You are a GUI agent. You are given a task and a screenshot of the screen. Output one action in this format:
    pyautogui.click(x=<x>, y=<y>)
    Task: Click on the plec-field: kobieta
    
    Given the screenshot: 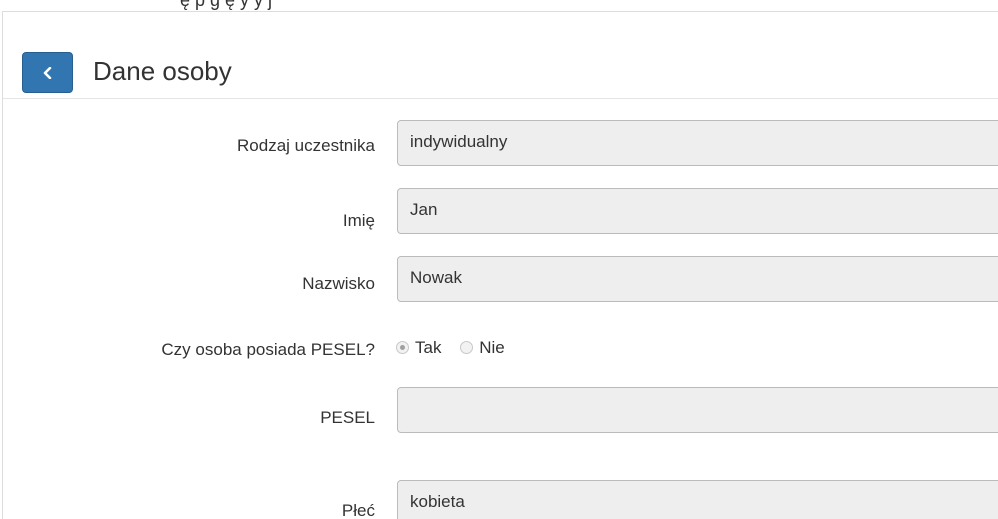 What is the action you would take?
    pyautogui.click(x=697, y=499)
    